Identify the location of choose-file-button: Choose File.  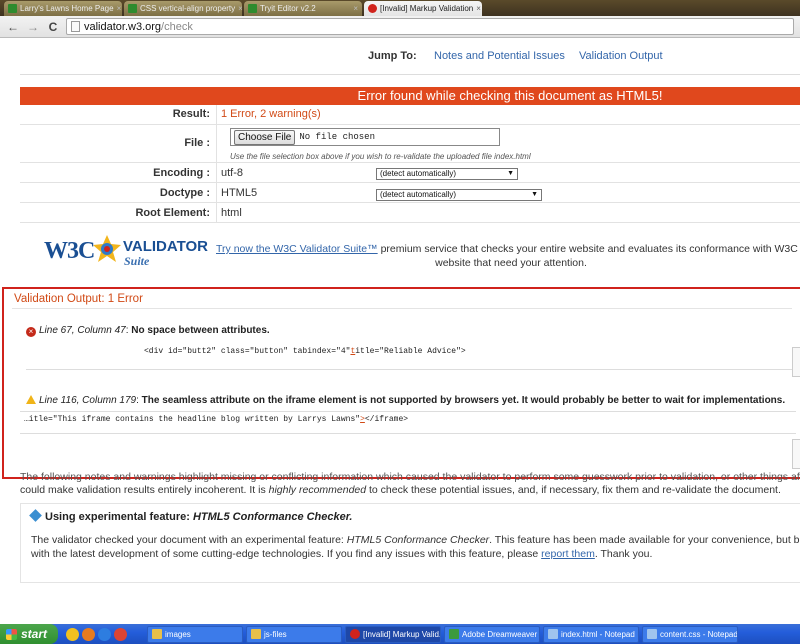
(265, 137).